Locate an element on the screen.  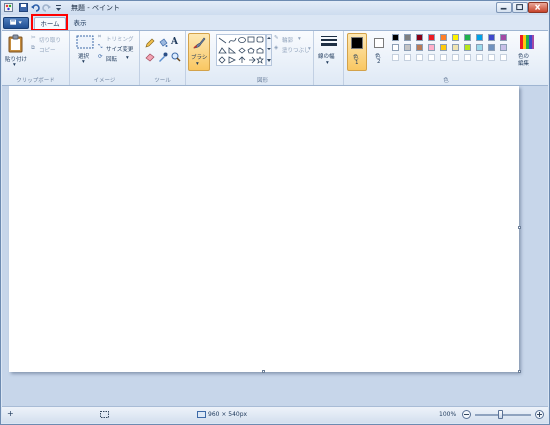
cut-button: ✂ 切り取り is located at coordinates (50, 39).